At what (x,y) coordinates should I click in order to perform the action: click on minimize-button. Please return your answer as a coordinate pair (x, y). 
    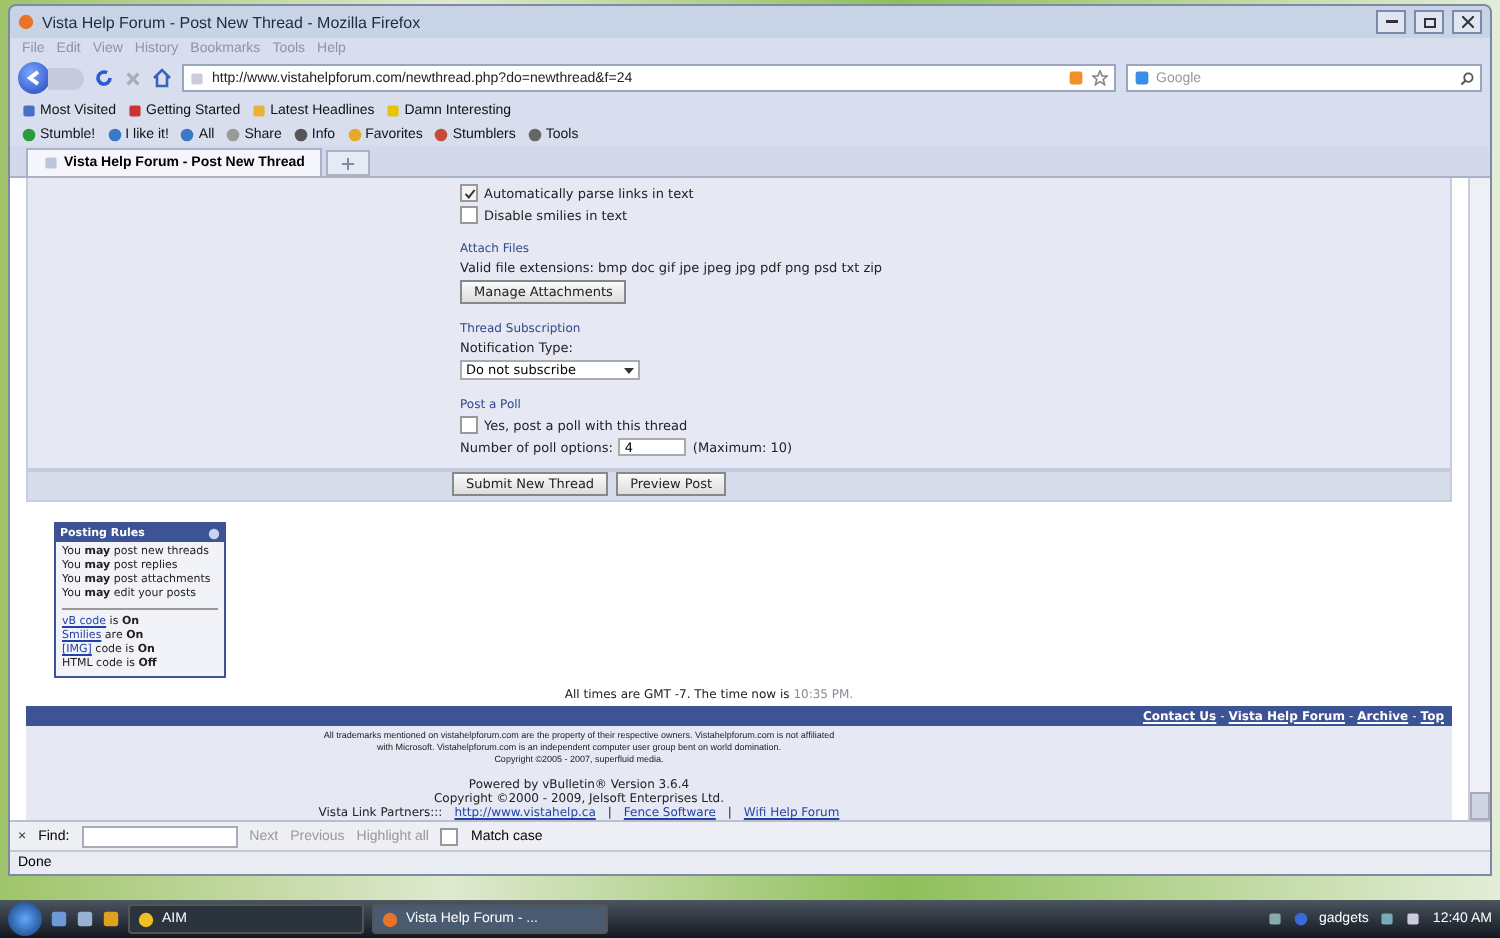
    Looking at the image, I should click on (1391, 22).